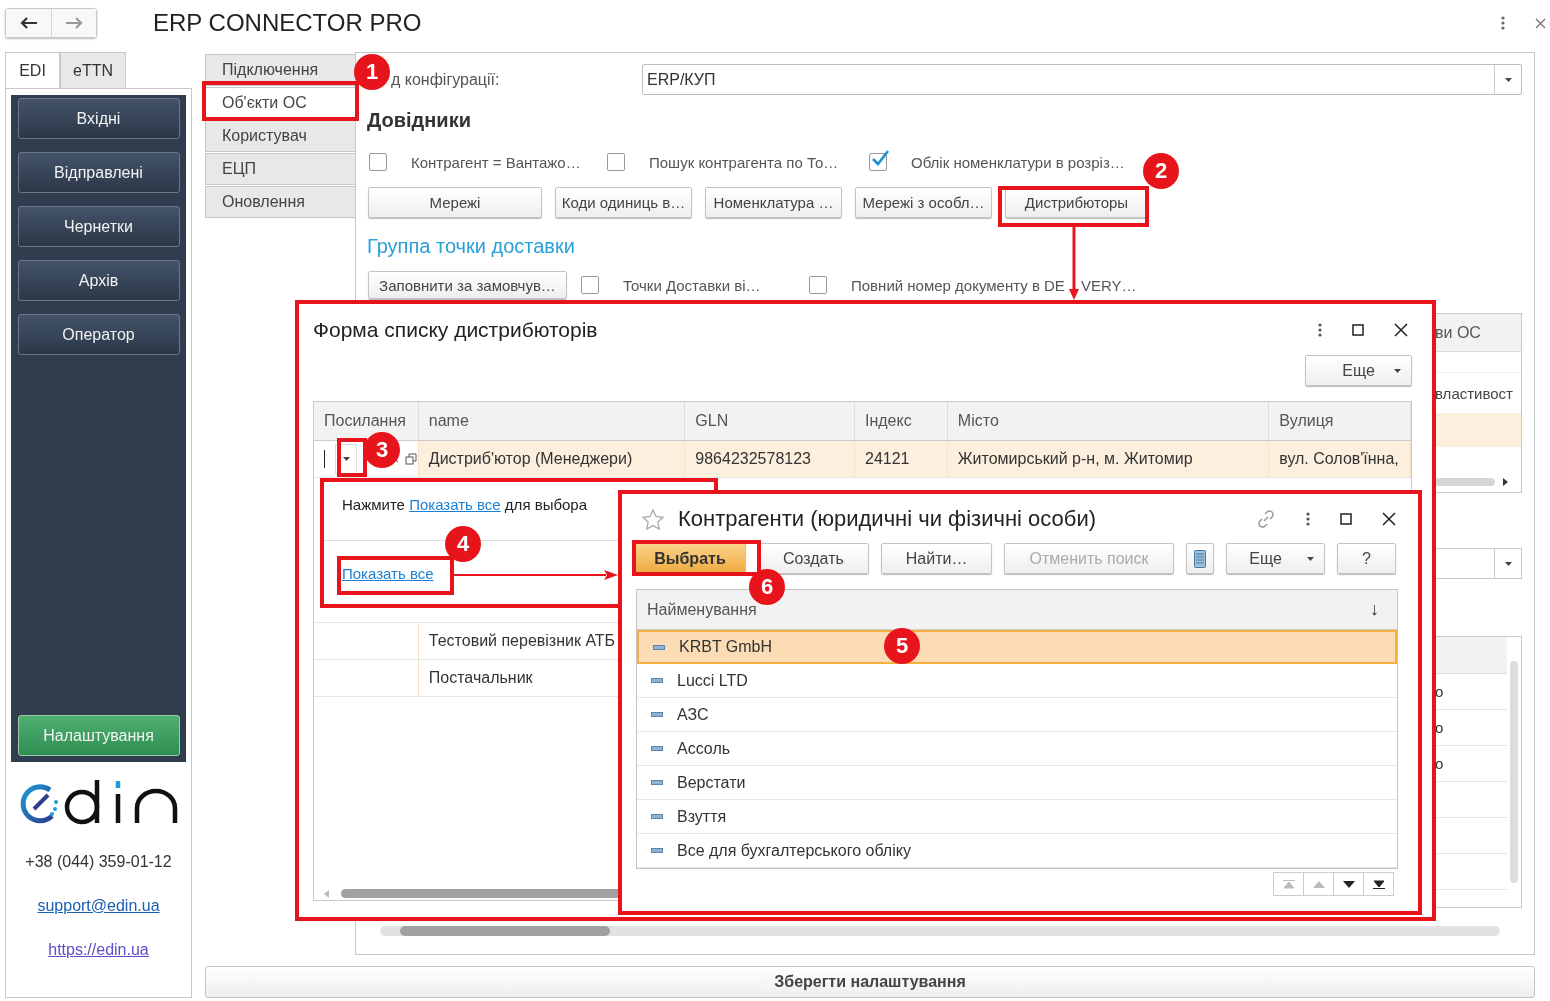  What do you see at coordinates (98, 226) in the screenshot?
I see `menu-button: Чернетки` at bounding box center [98, 226].